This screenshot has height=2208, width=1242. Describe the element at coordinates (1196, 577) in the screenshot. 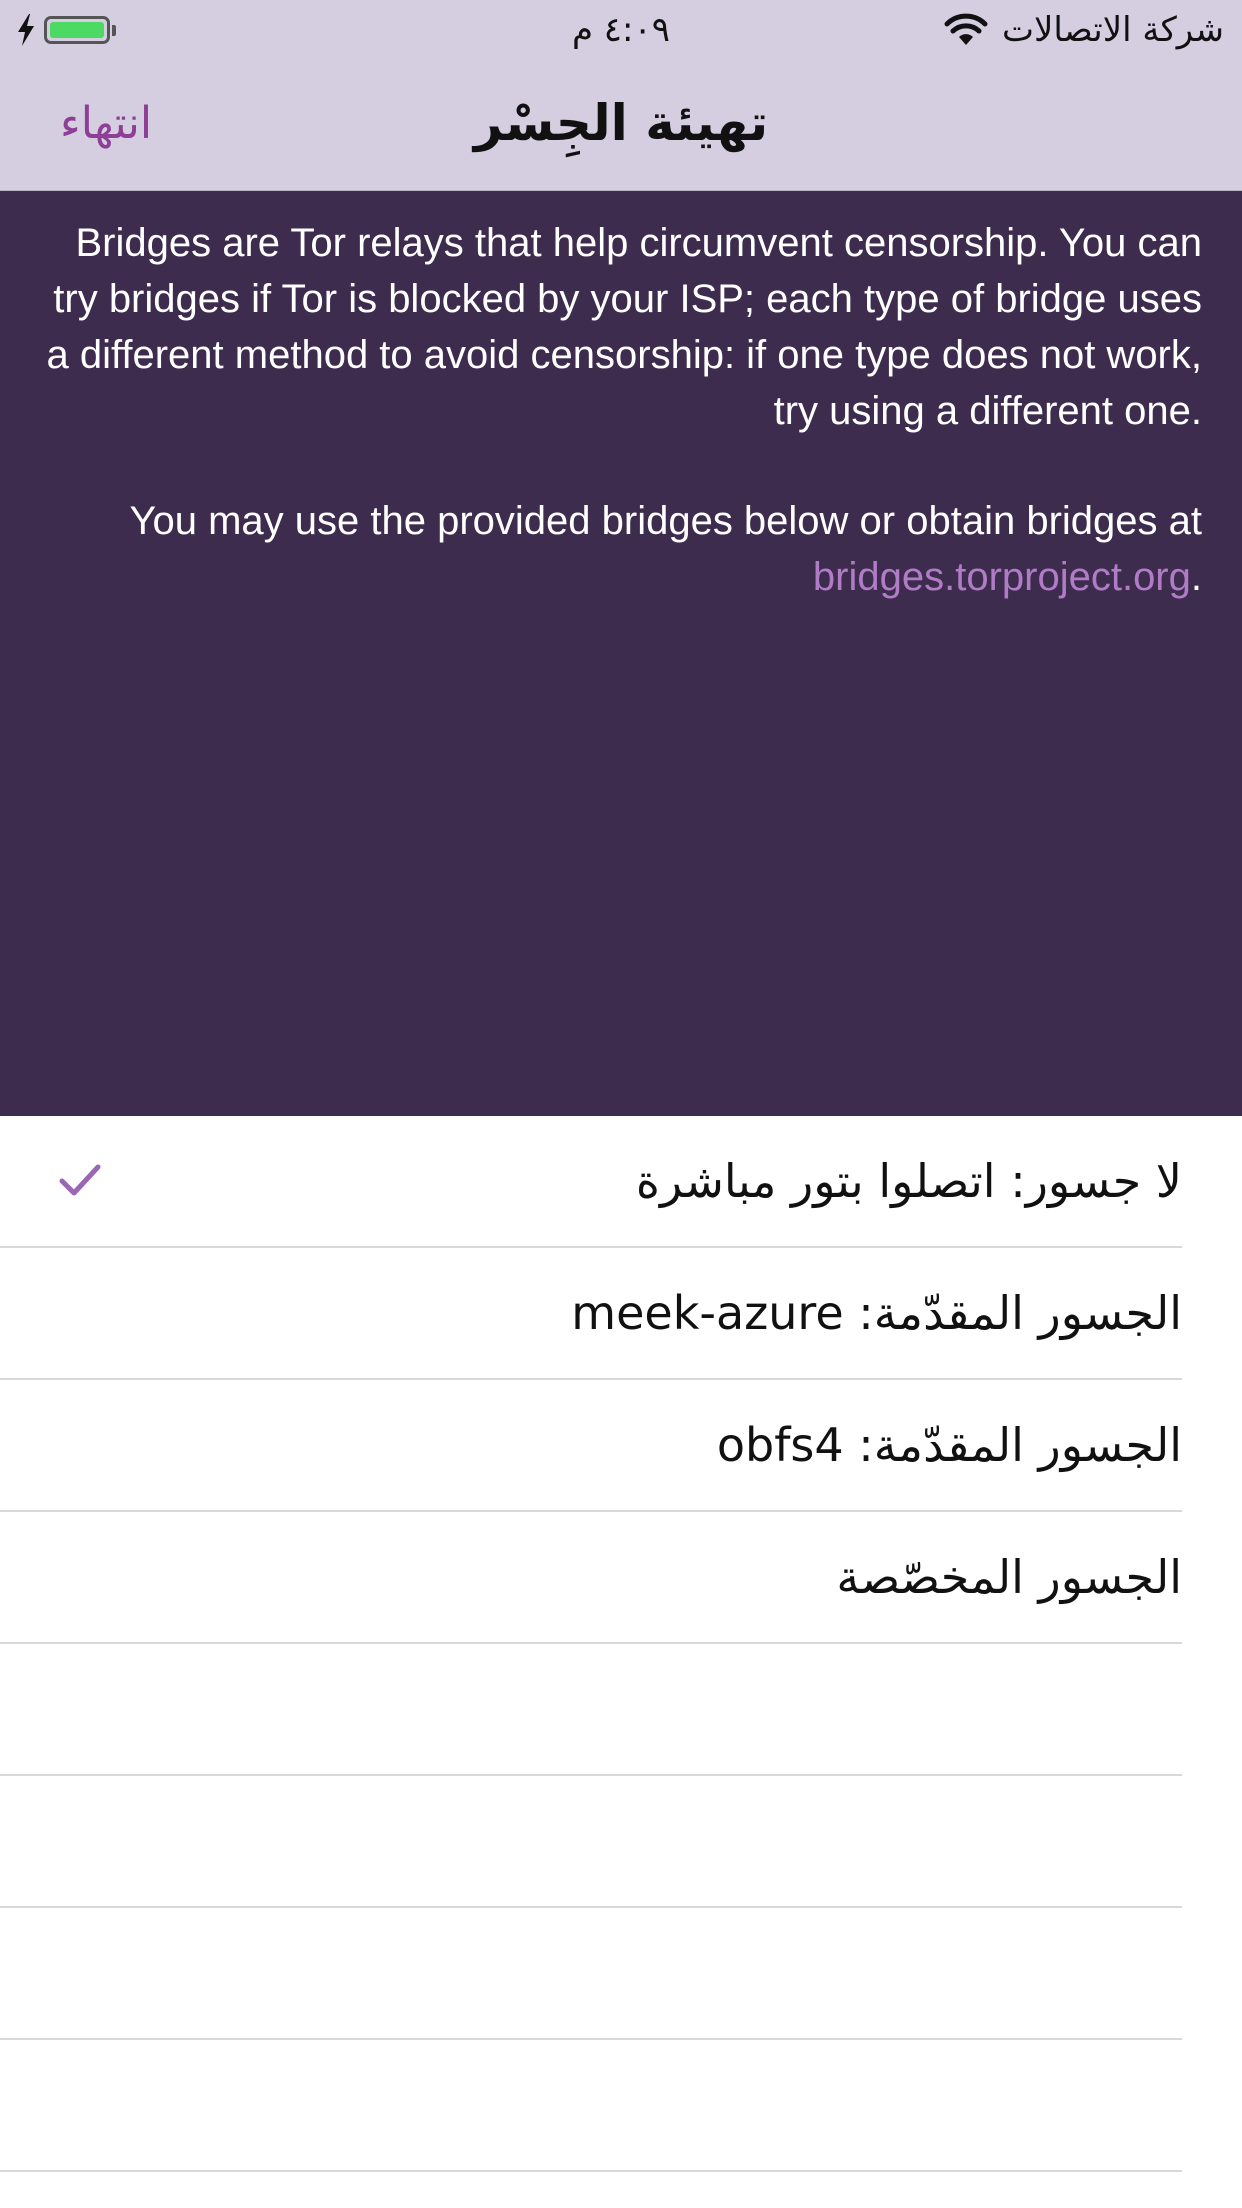

I see `info-paragraph-2-period: .` at that location.